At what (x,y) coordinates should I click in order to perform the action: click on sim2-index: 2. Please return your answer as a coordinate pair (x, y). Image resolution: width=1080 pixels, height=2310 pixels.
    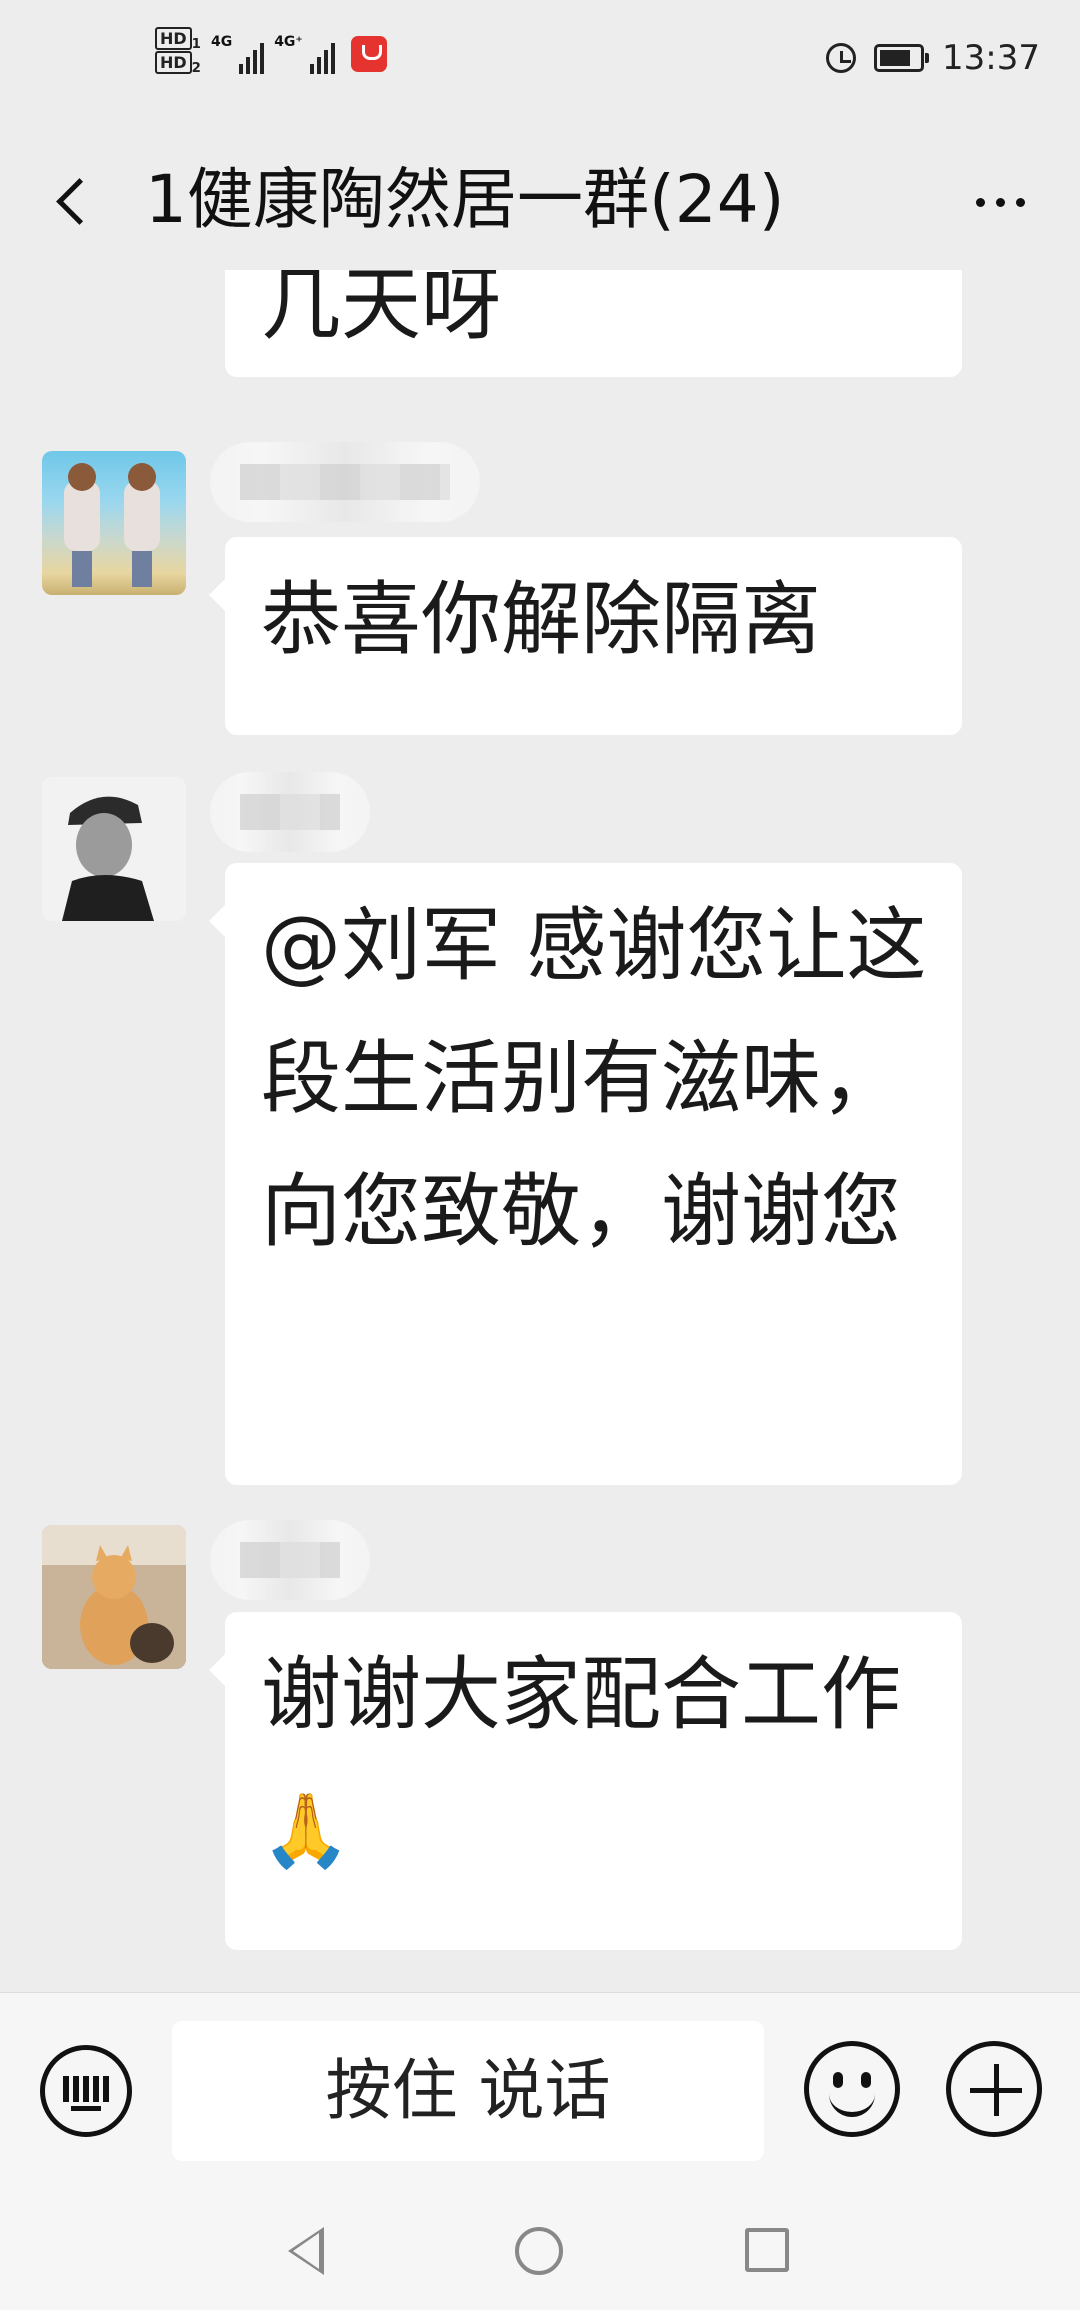
    Looking at the image, I should click on (196, 69).